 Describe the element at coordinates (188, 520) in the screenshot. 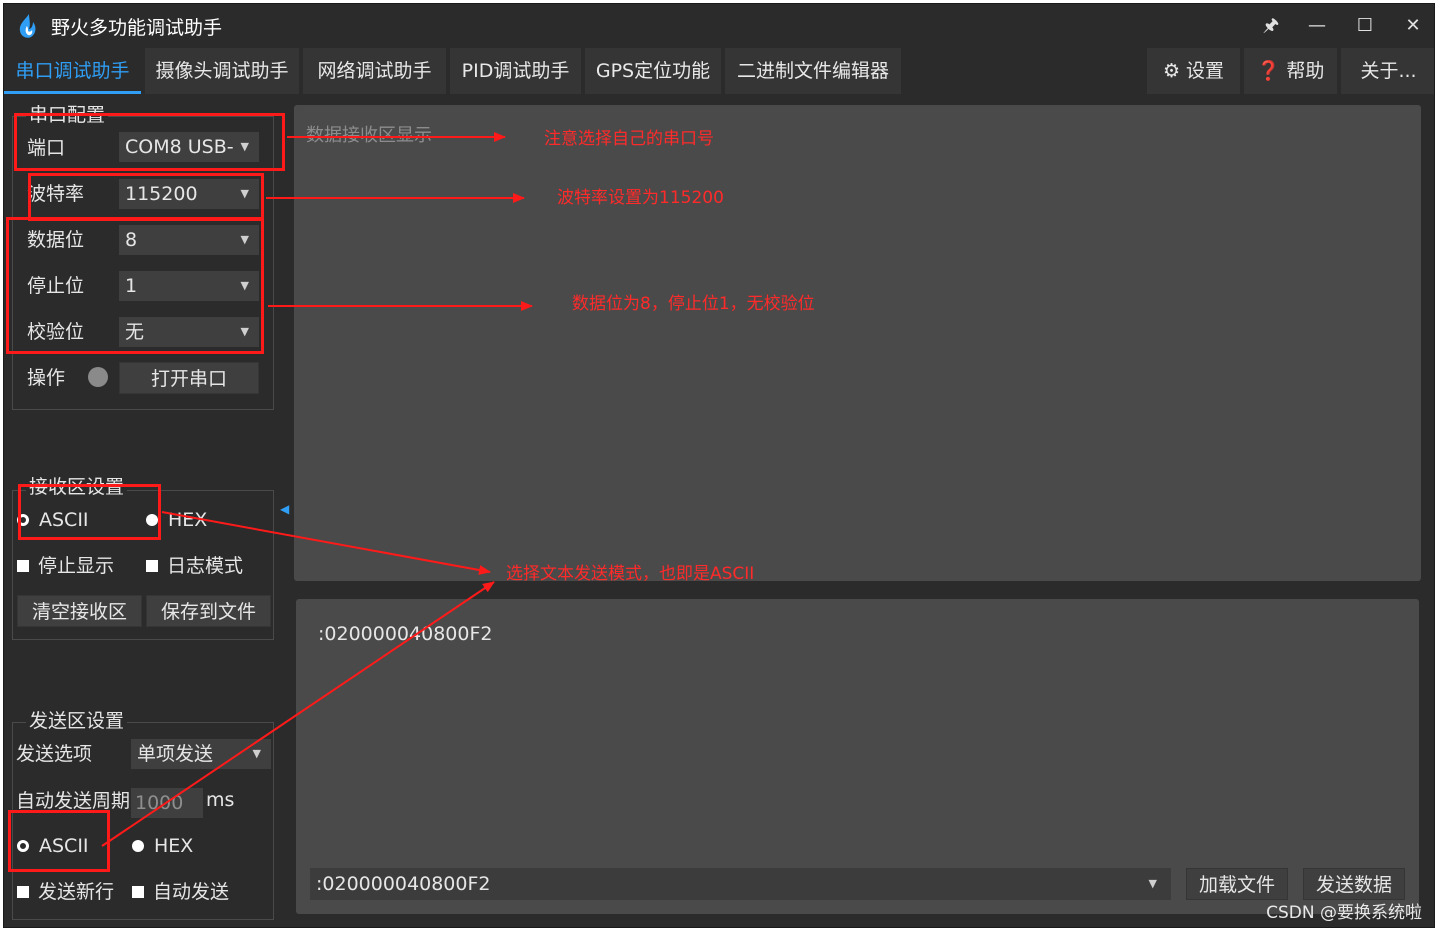

I see `recv-hex-label: HEX` at that location.